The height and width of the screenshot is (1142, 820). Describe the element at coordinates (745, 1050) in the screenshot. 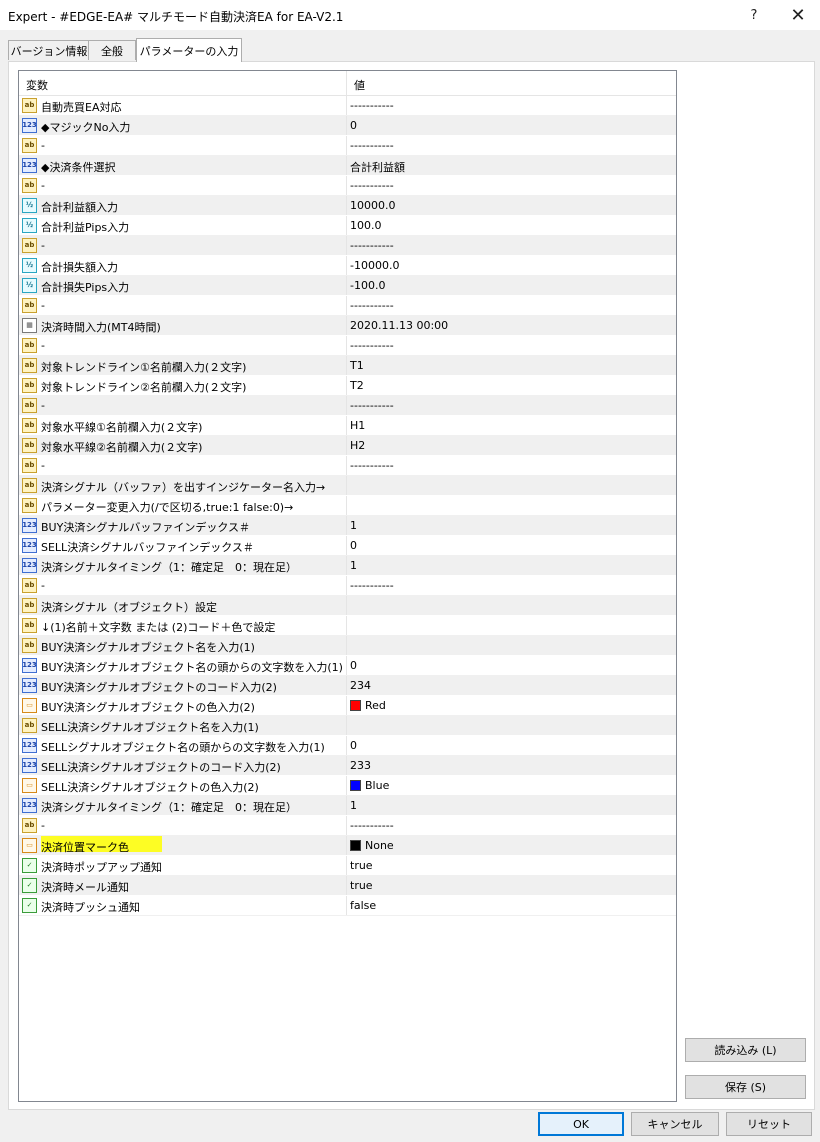

I see `load-button: 読み込み (L)` at that location.